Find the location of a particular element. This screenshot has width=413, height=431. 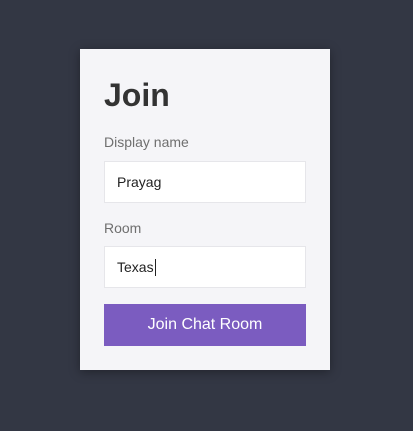

display-name-value: Prayag is located at coordinates (139, 182).